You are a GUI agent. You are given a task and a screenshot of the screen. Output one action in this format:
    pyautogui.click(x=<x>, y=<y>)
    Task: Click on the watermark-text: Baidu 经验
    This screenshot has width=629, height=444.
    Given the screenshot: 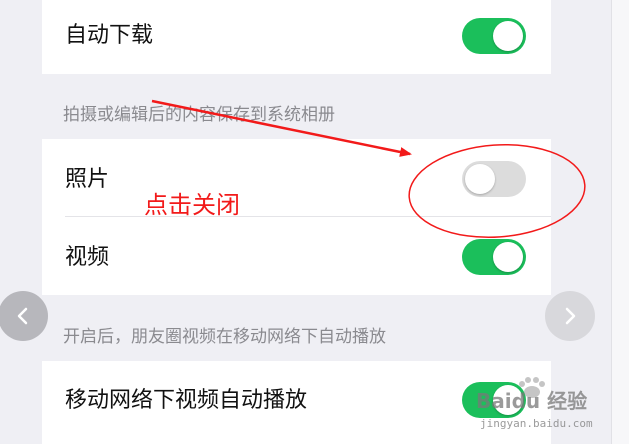 What is the action you would take?
    pyautogui.click(x=532, y=401)
    